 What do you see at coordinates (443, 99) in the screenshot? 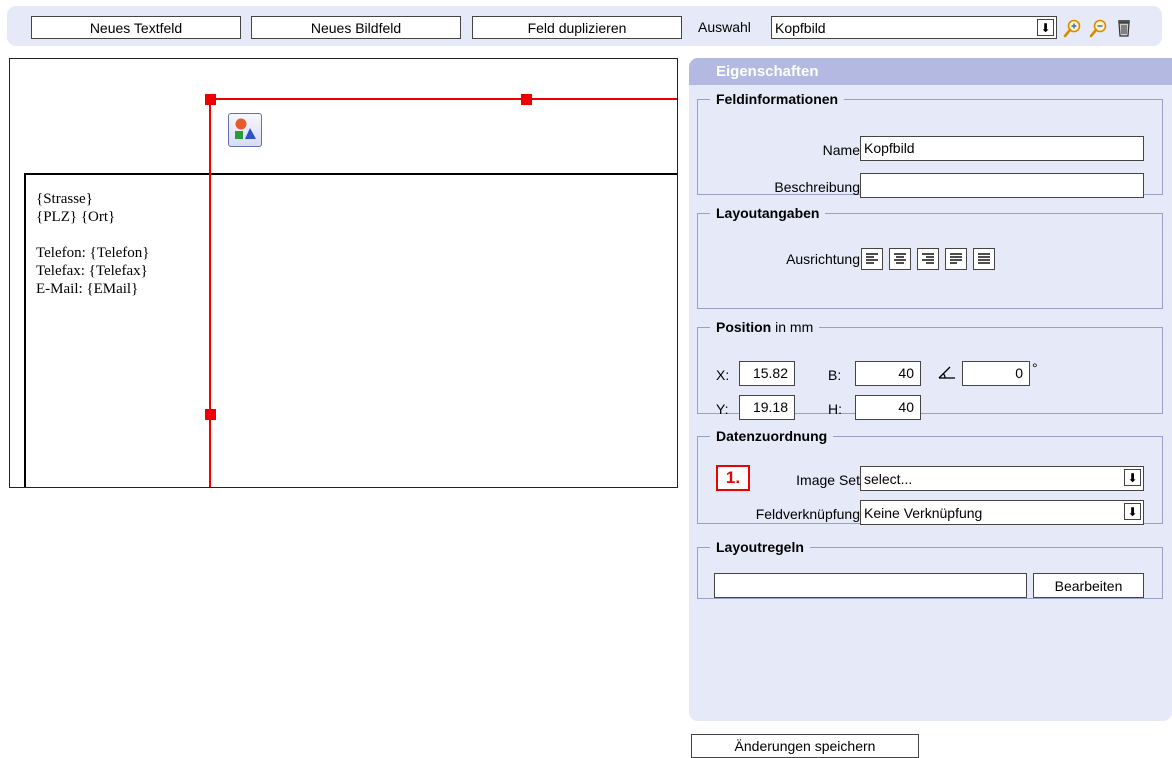
I see `selection-frame-top` at bounding box center [443, 99].